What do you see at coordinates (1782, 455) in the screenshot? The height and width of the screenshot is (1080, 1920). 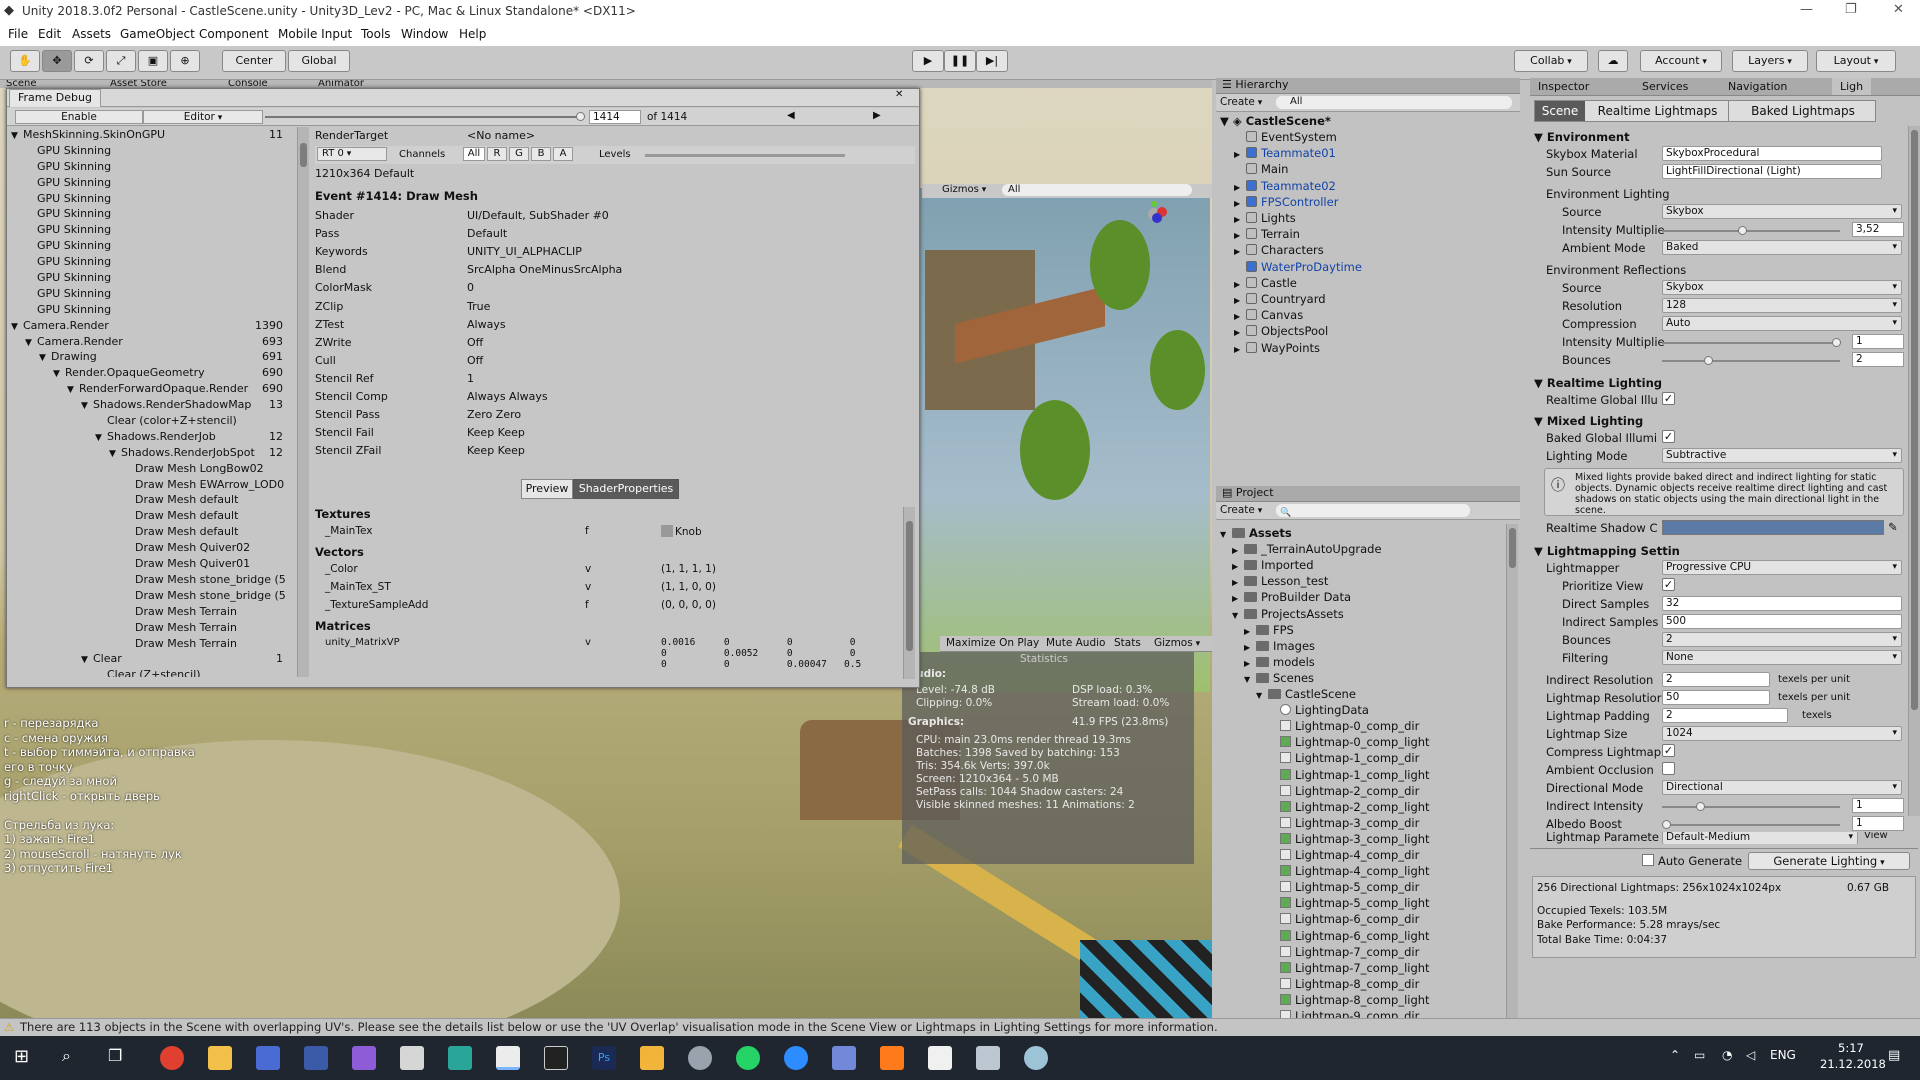 I see `lighting-mode-dropdown: Subtractive` at bounding box center [1782, 455].